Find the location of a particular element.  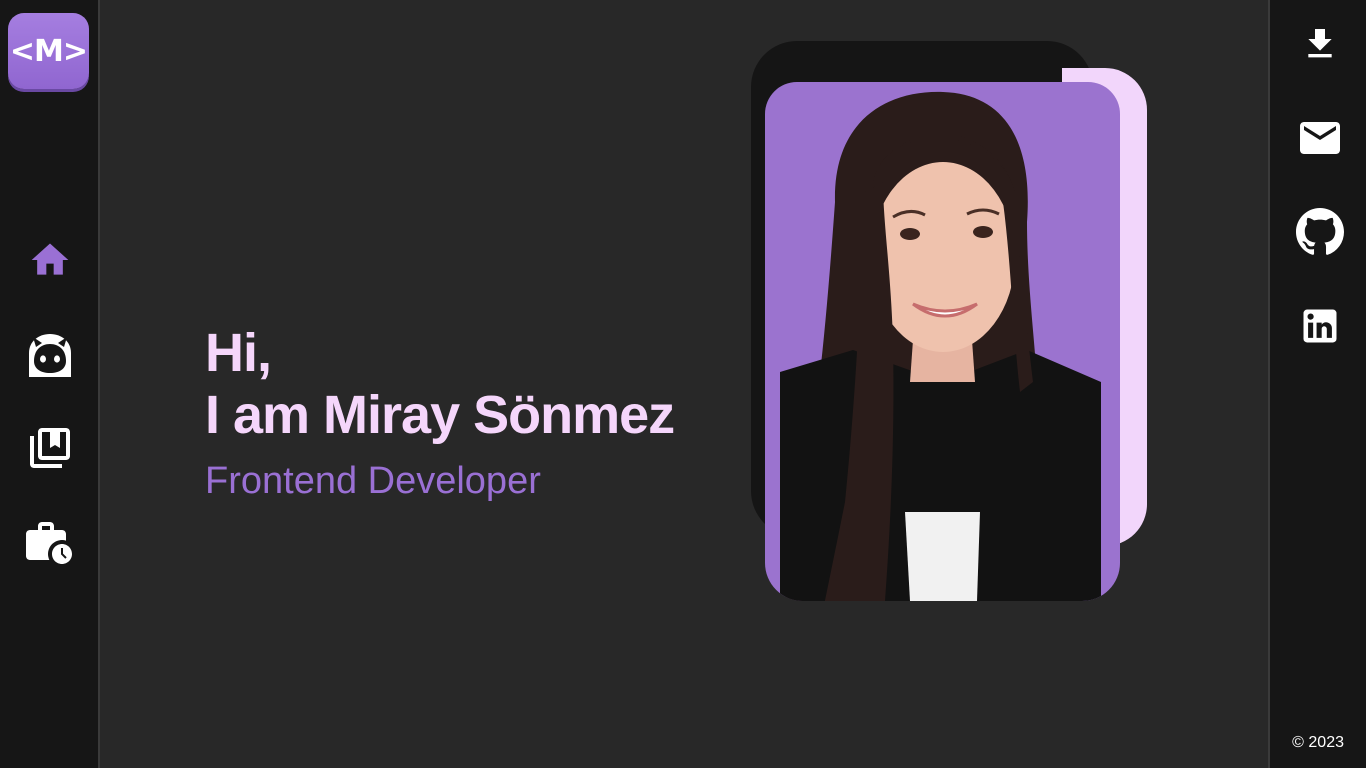

github-link is located at coordinates (1320, 232).